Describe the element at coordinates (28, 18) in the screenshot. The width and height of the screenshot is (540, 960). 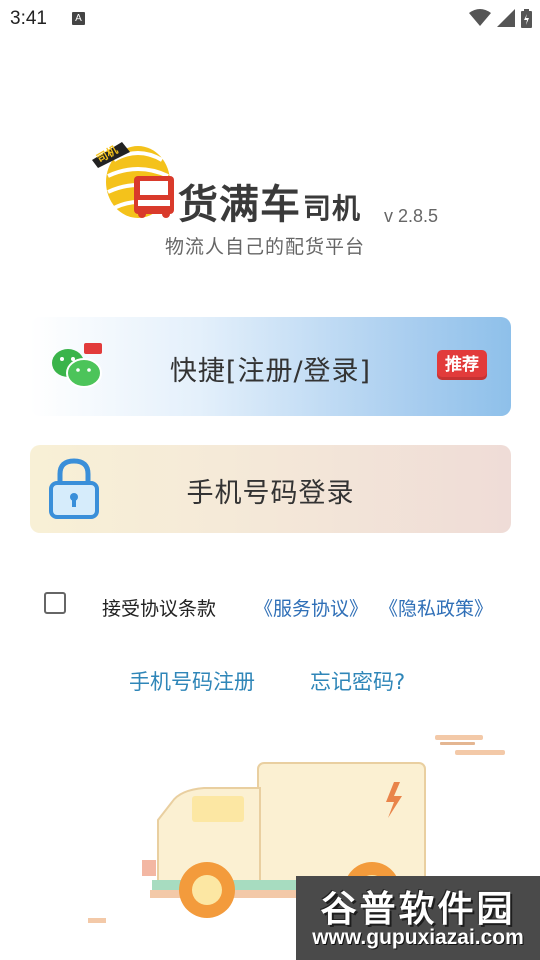
I see `status-time: 3:41` at that location.